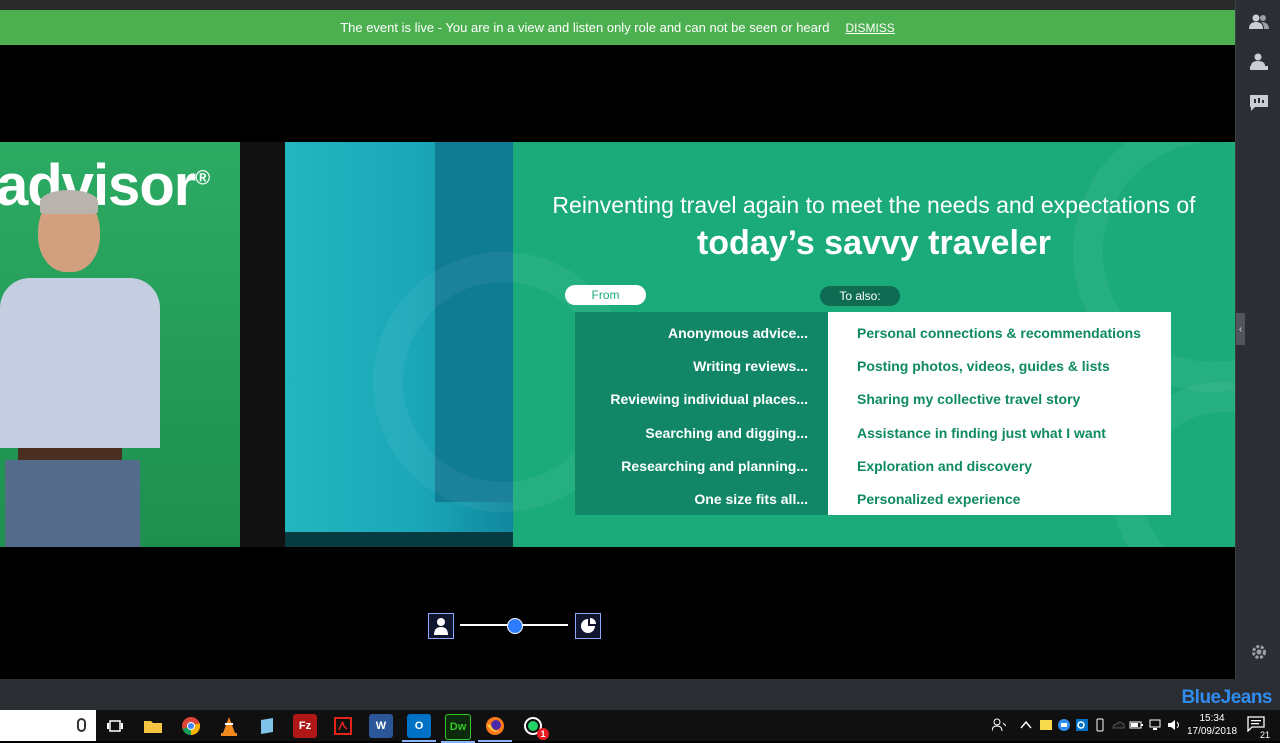 This screenshot has width=1280, height=743. I want to click on participants-button, so click(1259, 22).